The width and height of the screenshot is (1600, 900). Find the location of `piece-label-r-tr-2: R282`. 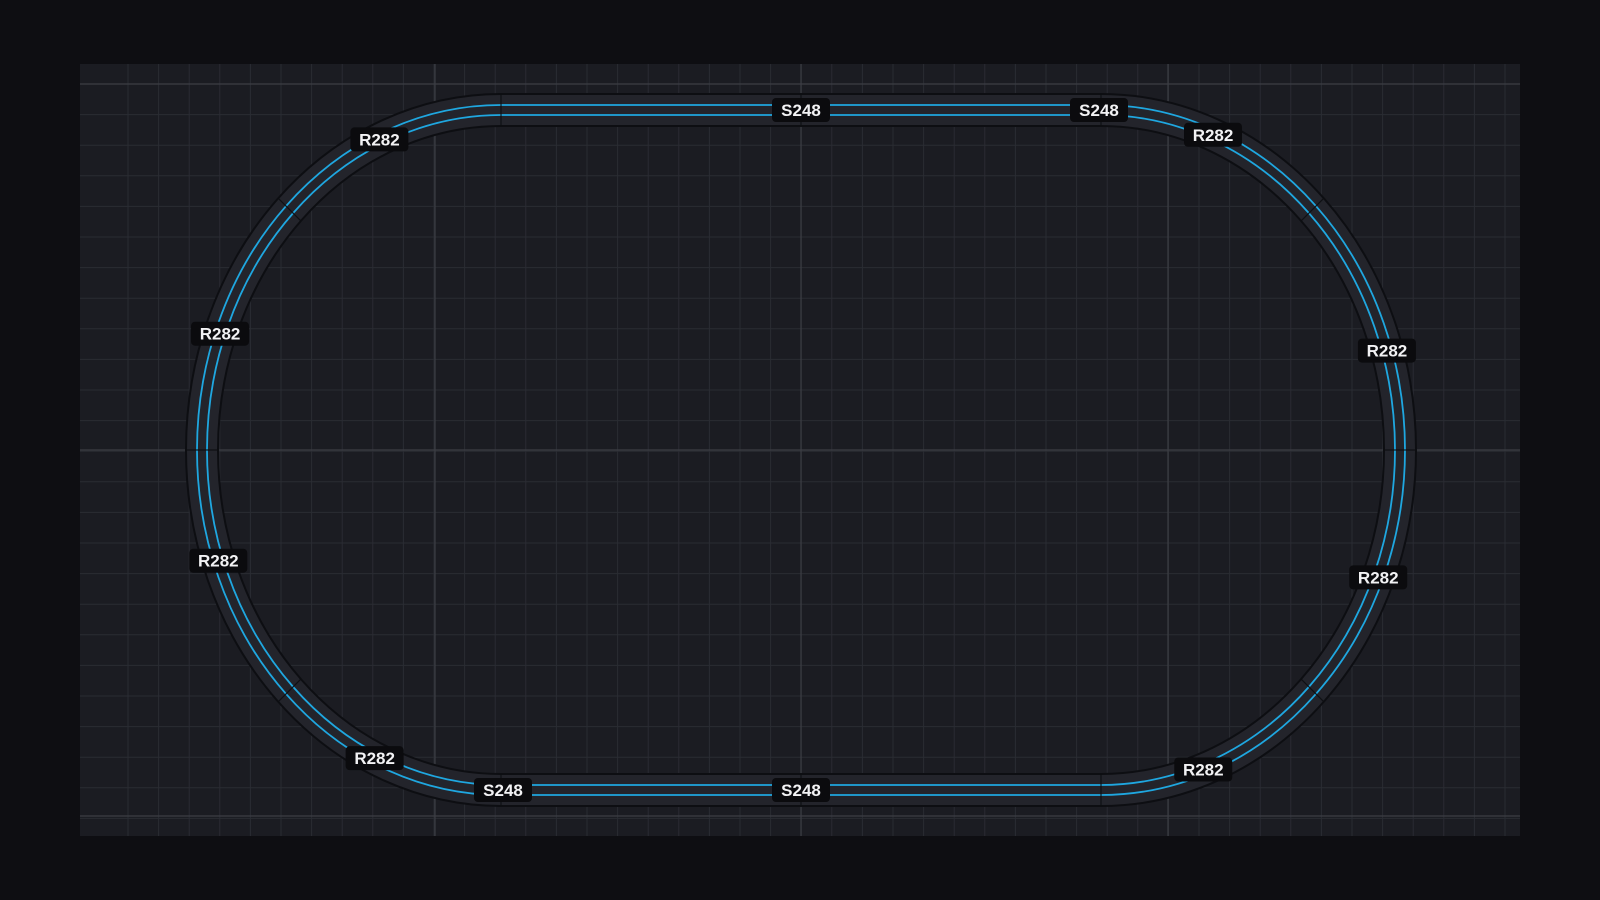

piece-label-r-tr-2: R282 is located at coordinates (1386, 350).